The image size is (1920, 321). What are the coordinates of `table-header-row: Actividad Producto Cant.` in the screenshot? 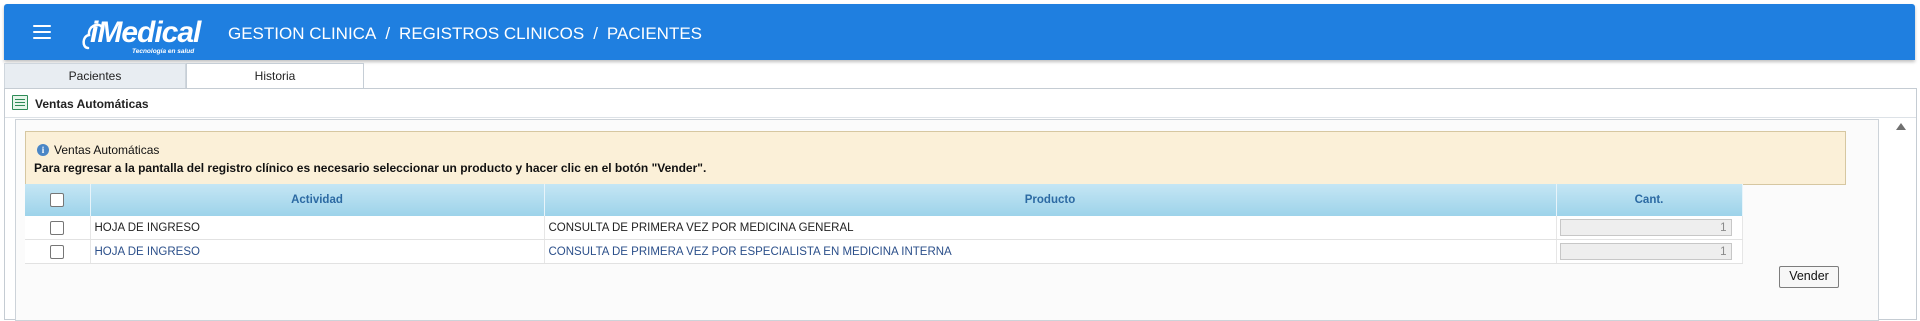 It's located at (884, 200).